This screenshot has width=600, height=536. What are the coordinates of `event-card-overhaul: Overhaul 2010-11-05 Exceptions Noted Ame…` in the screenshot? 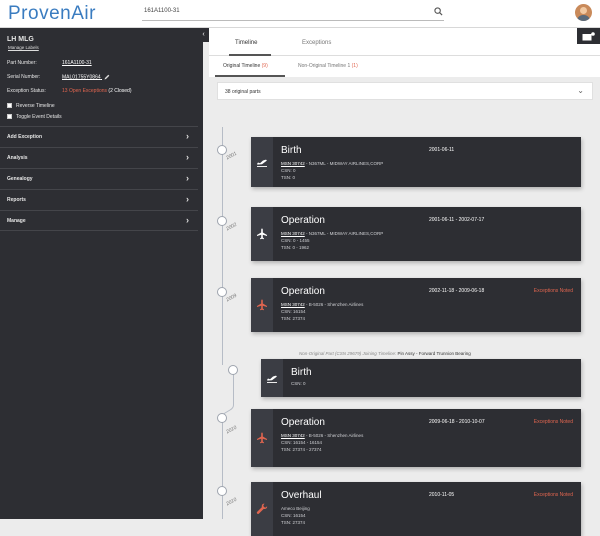 It's located at (416, 509).